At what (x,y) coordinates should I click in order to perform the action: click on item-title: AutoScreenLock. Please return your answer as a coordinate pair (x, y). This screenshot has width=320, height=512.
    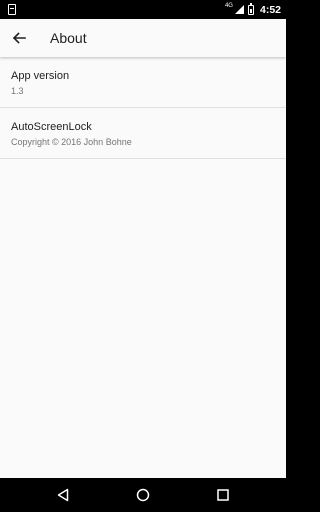
    Looking at the image, I should click on (51, 127).